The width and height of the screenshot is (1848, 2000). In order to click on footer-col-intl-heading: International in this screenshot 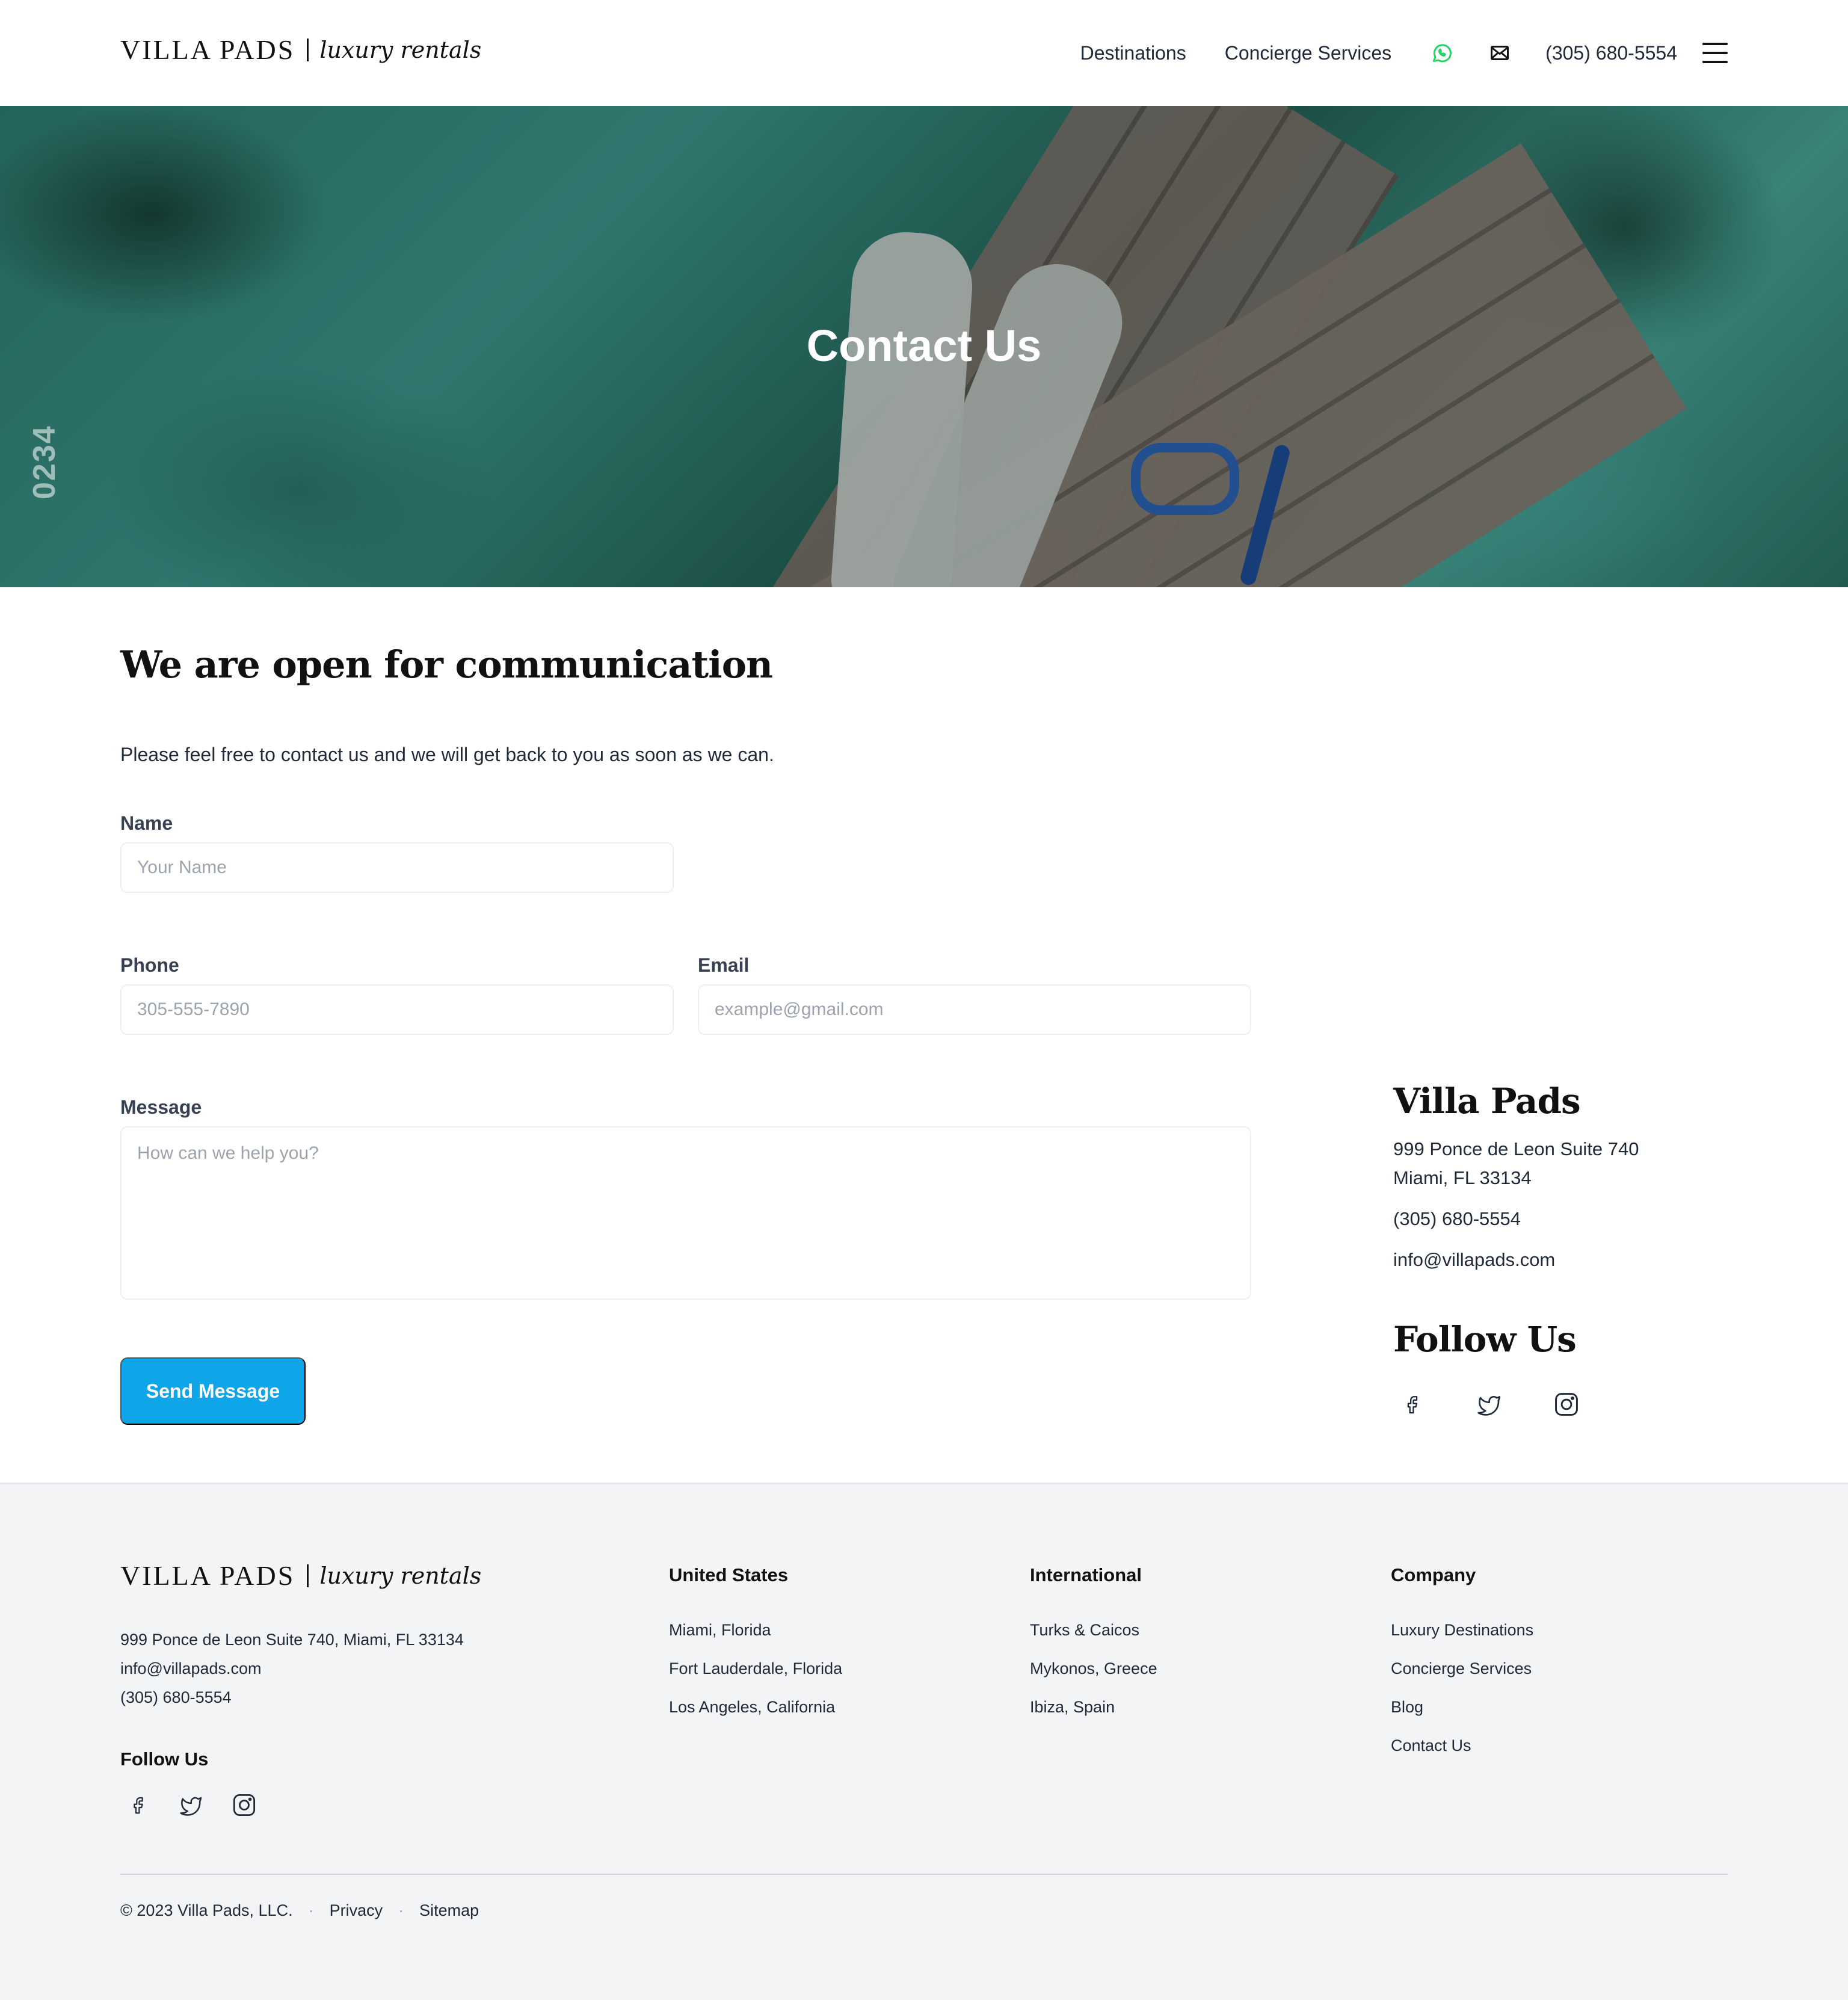, I will do `click(1086, 1574)`.